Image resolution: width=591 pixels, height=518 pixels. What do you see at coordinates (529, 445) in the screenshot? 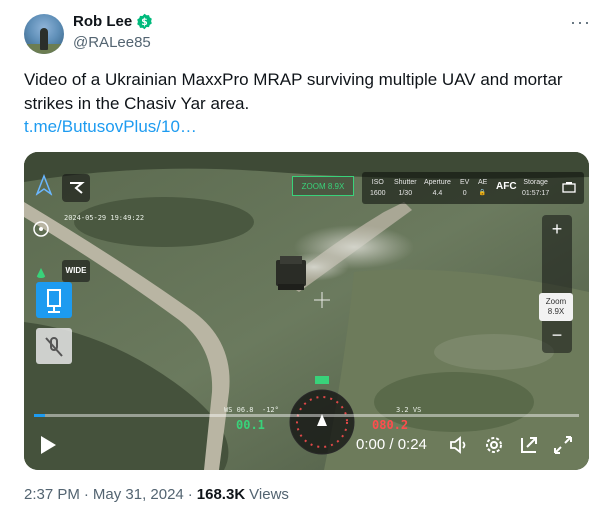
I see `pip-icon` at bounding box center [529, 445].